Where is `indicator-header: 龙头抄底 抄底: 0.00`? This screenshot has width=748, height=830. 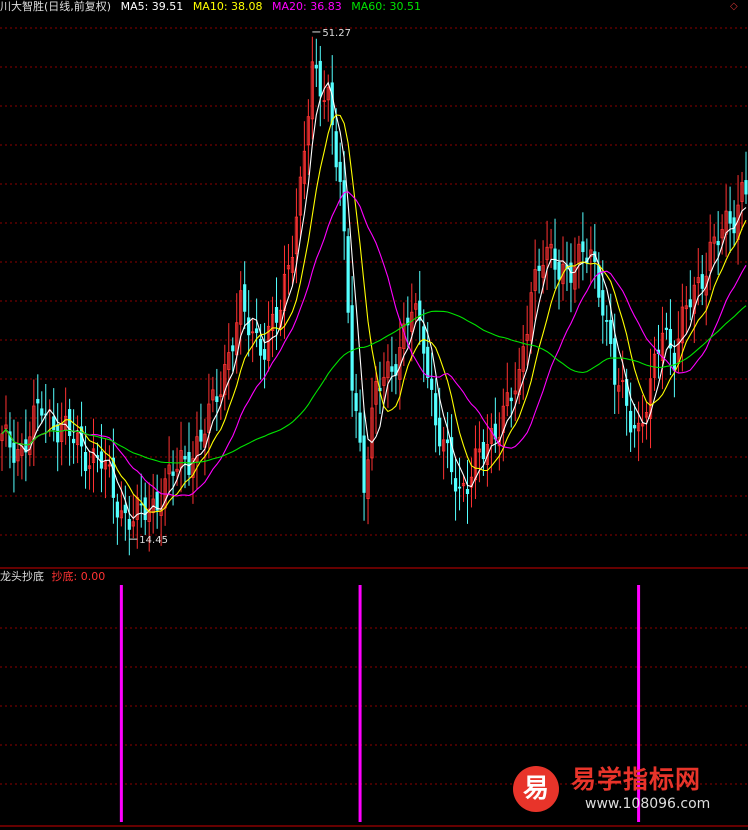
indicator-header: 龙头抄底 抄底: 0.00 is located at coordinates (54, 577).